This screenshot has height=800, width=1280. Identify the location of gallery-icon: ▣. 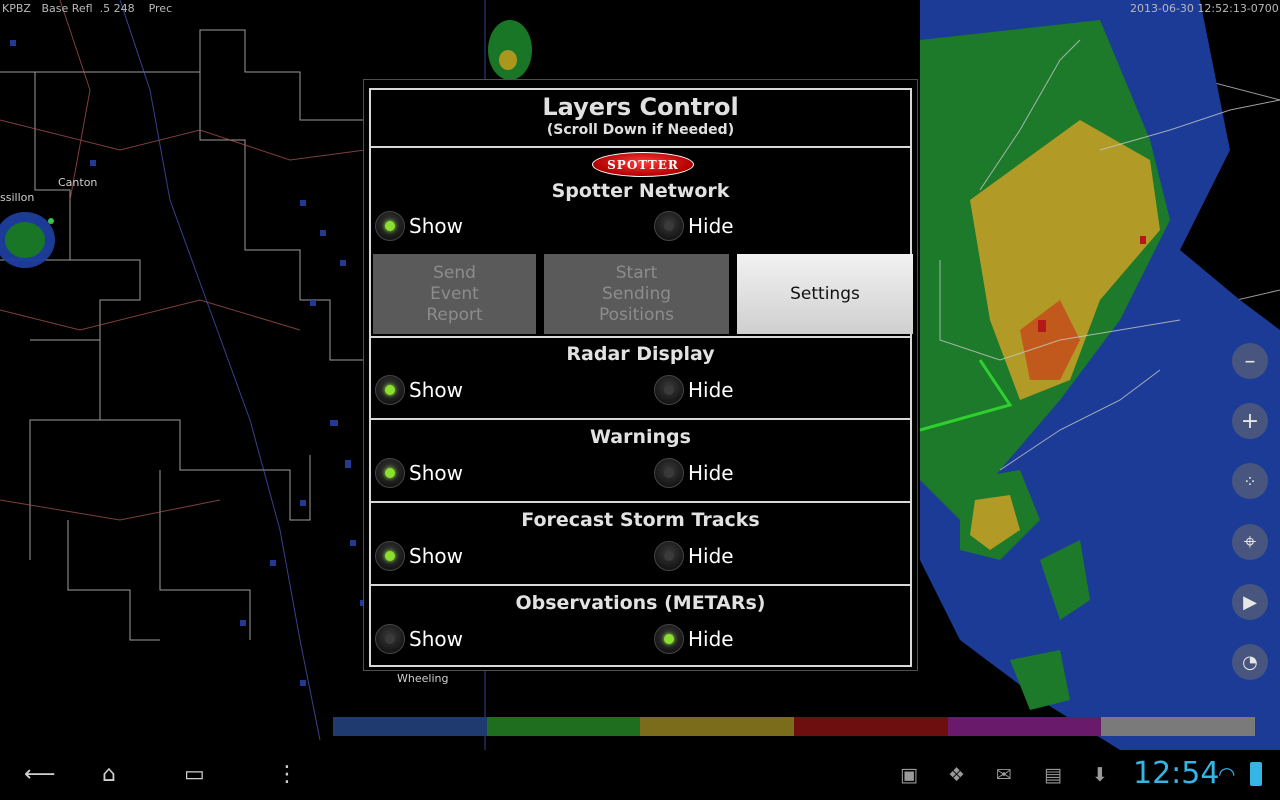
(909, 775).